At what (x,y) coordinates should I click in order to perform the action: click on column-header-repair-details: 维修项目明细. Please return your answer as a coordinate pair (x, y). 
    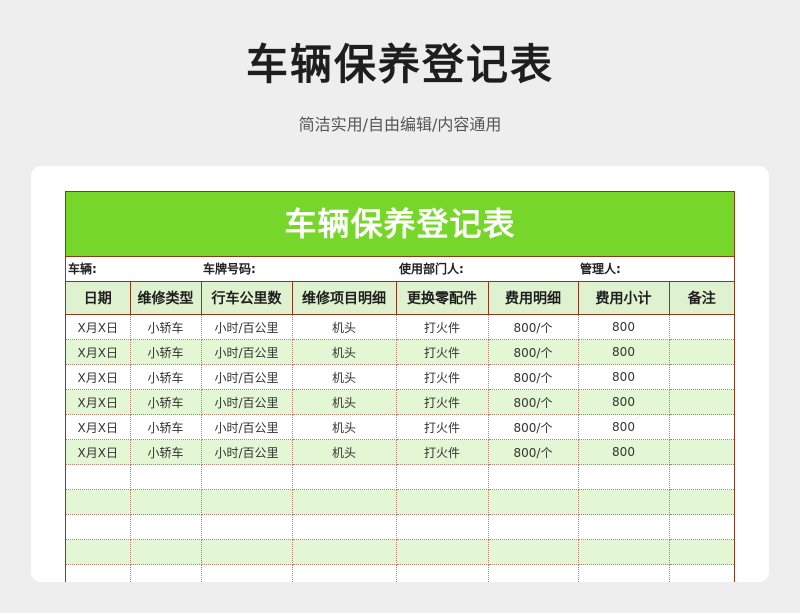
    Looking at the image, I should click on (344, 298).